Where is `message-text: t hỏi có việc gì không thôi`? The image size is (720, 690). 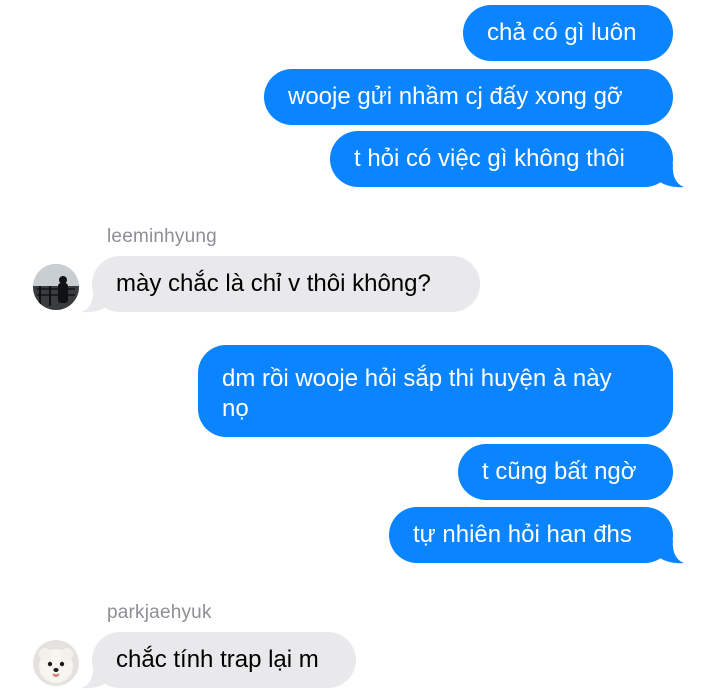 message-text: t hỏi có việc gì không thôi is located at coordinates (489, 158).